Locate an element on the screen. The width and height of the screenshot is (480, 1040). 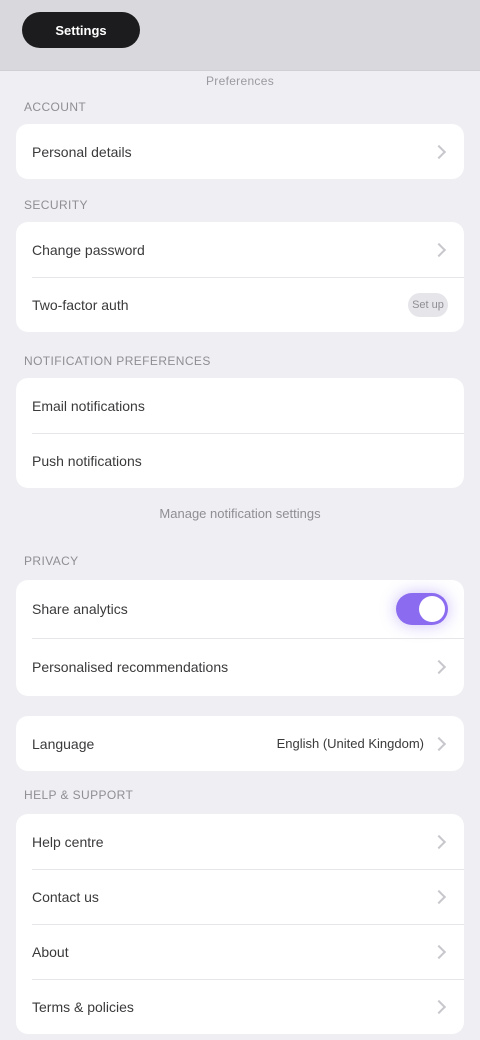
setup-button: Set up is located at coordinates (428, 304).